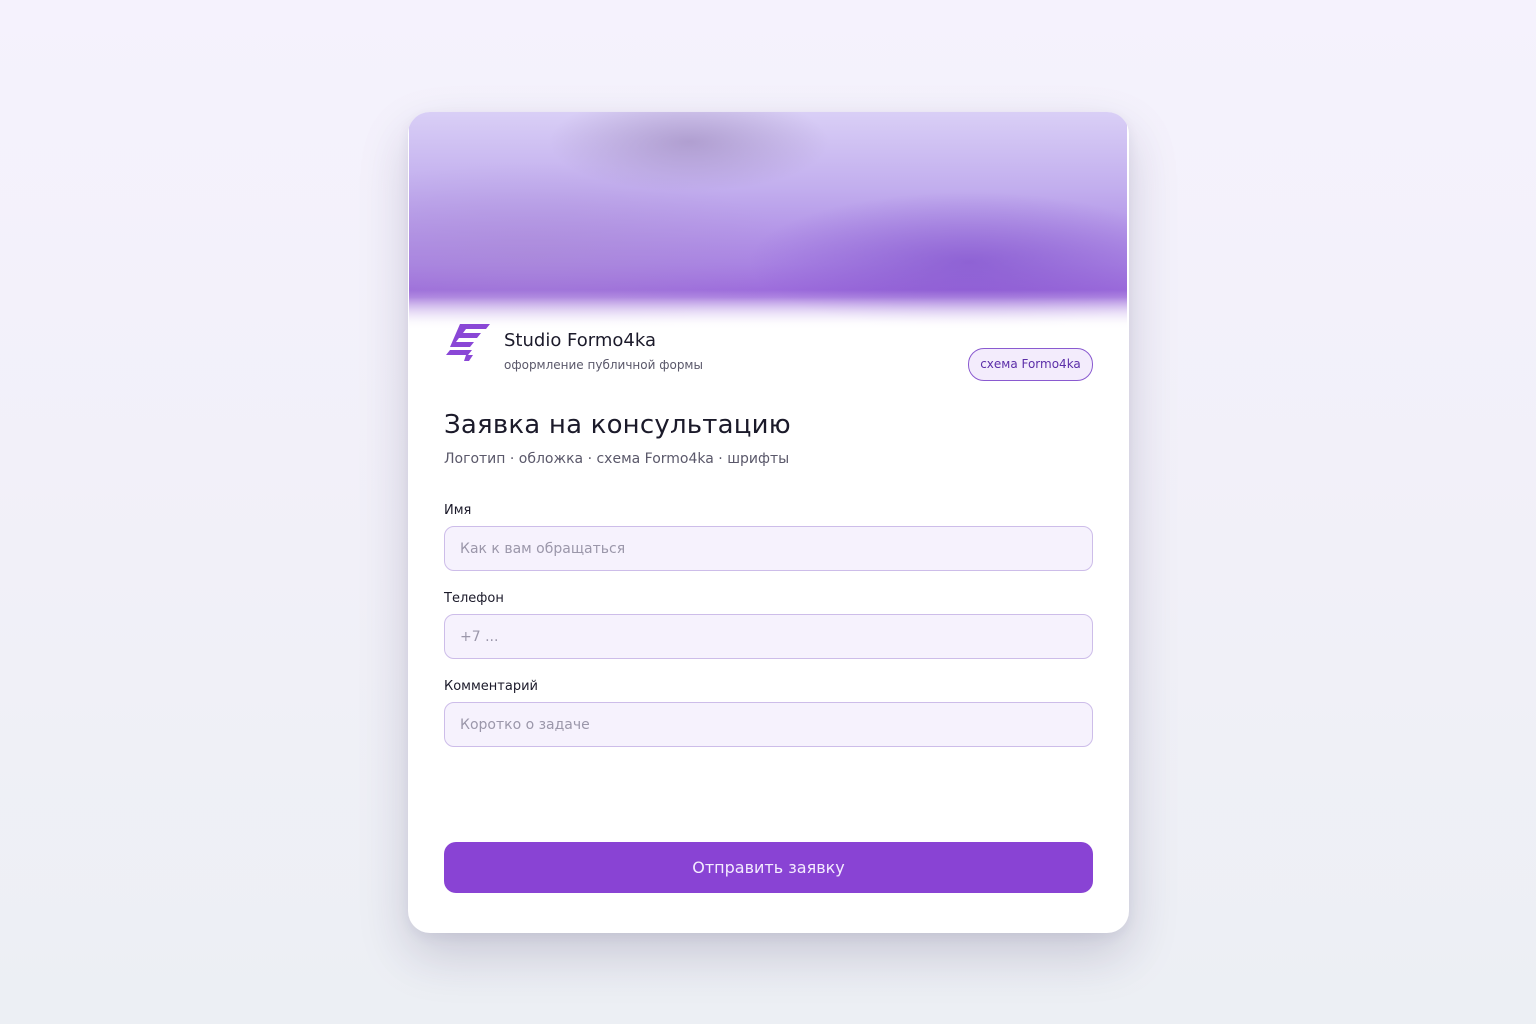 The width and height of the screenshot is (1536, 1024). I want to click on phone-field-label: Телефон, so click(474, 598).